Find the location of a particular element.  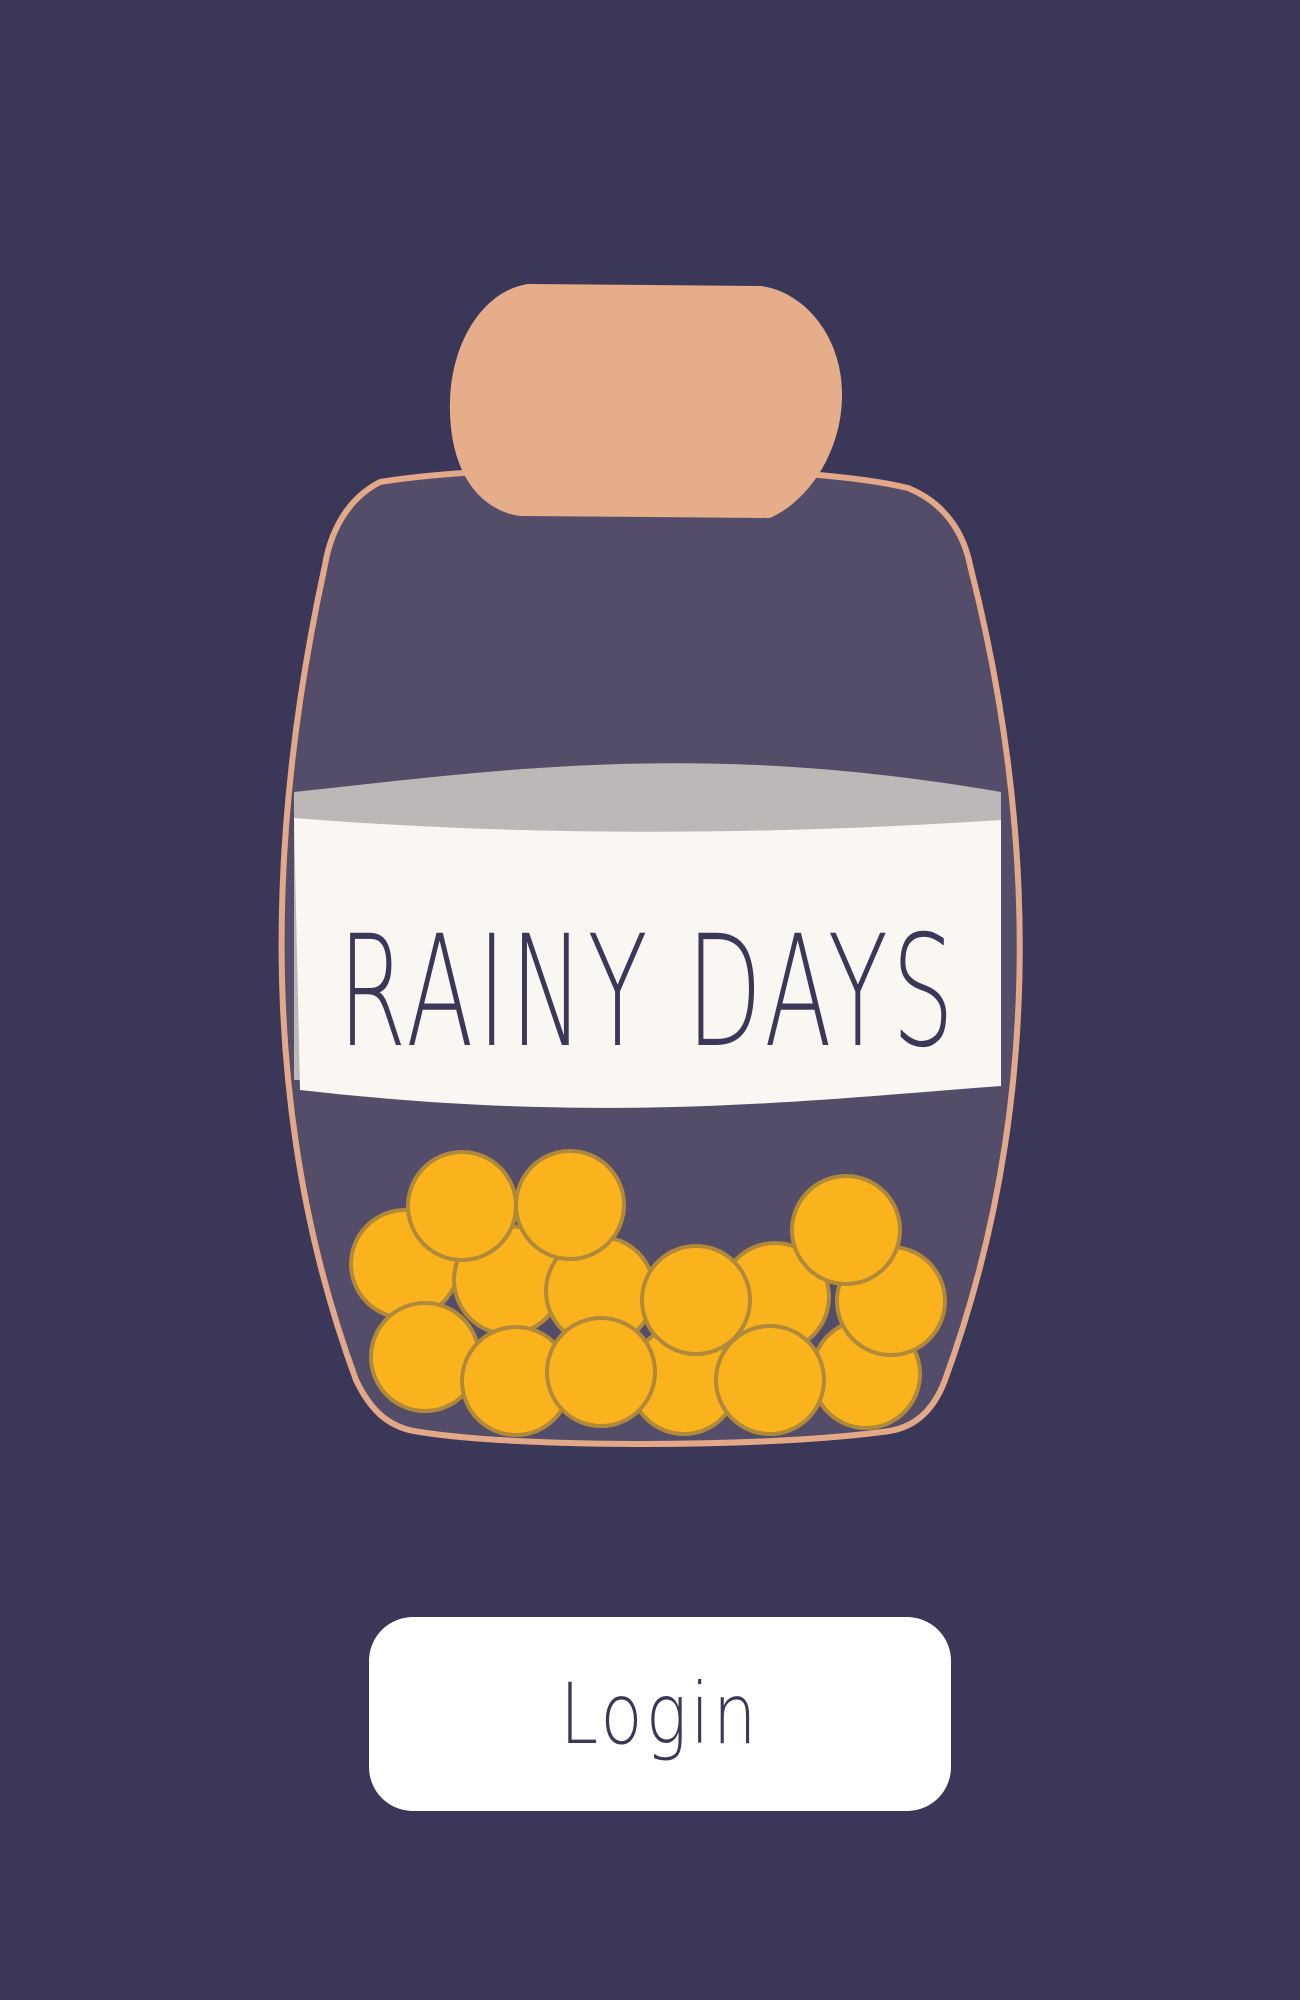

jar-lid is located at coordinates (645, 401).